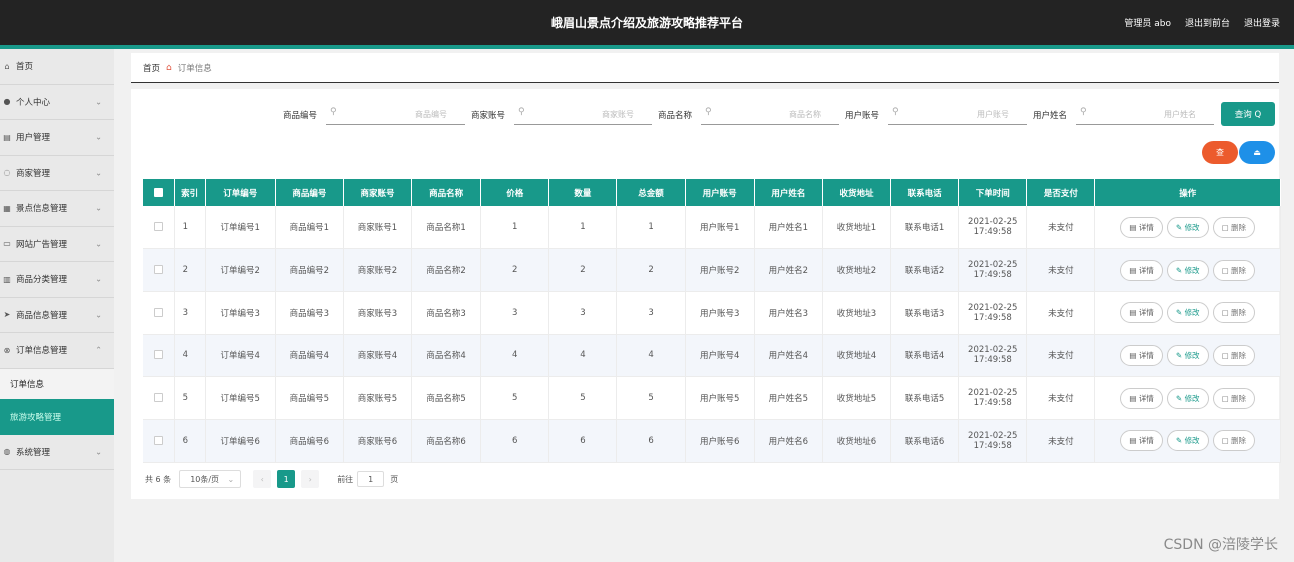 The width and height of the screenshot is (1294, 562). Describe the element at coordinates (857, 228) in the screenshot. I see `table-cell: 收货地址1` at that location.